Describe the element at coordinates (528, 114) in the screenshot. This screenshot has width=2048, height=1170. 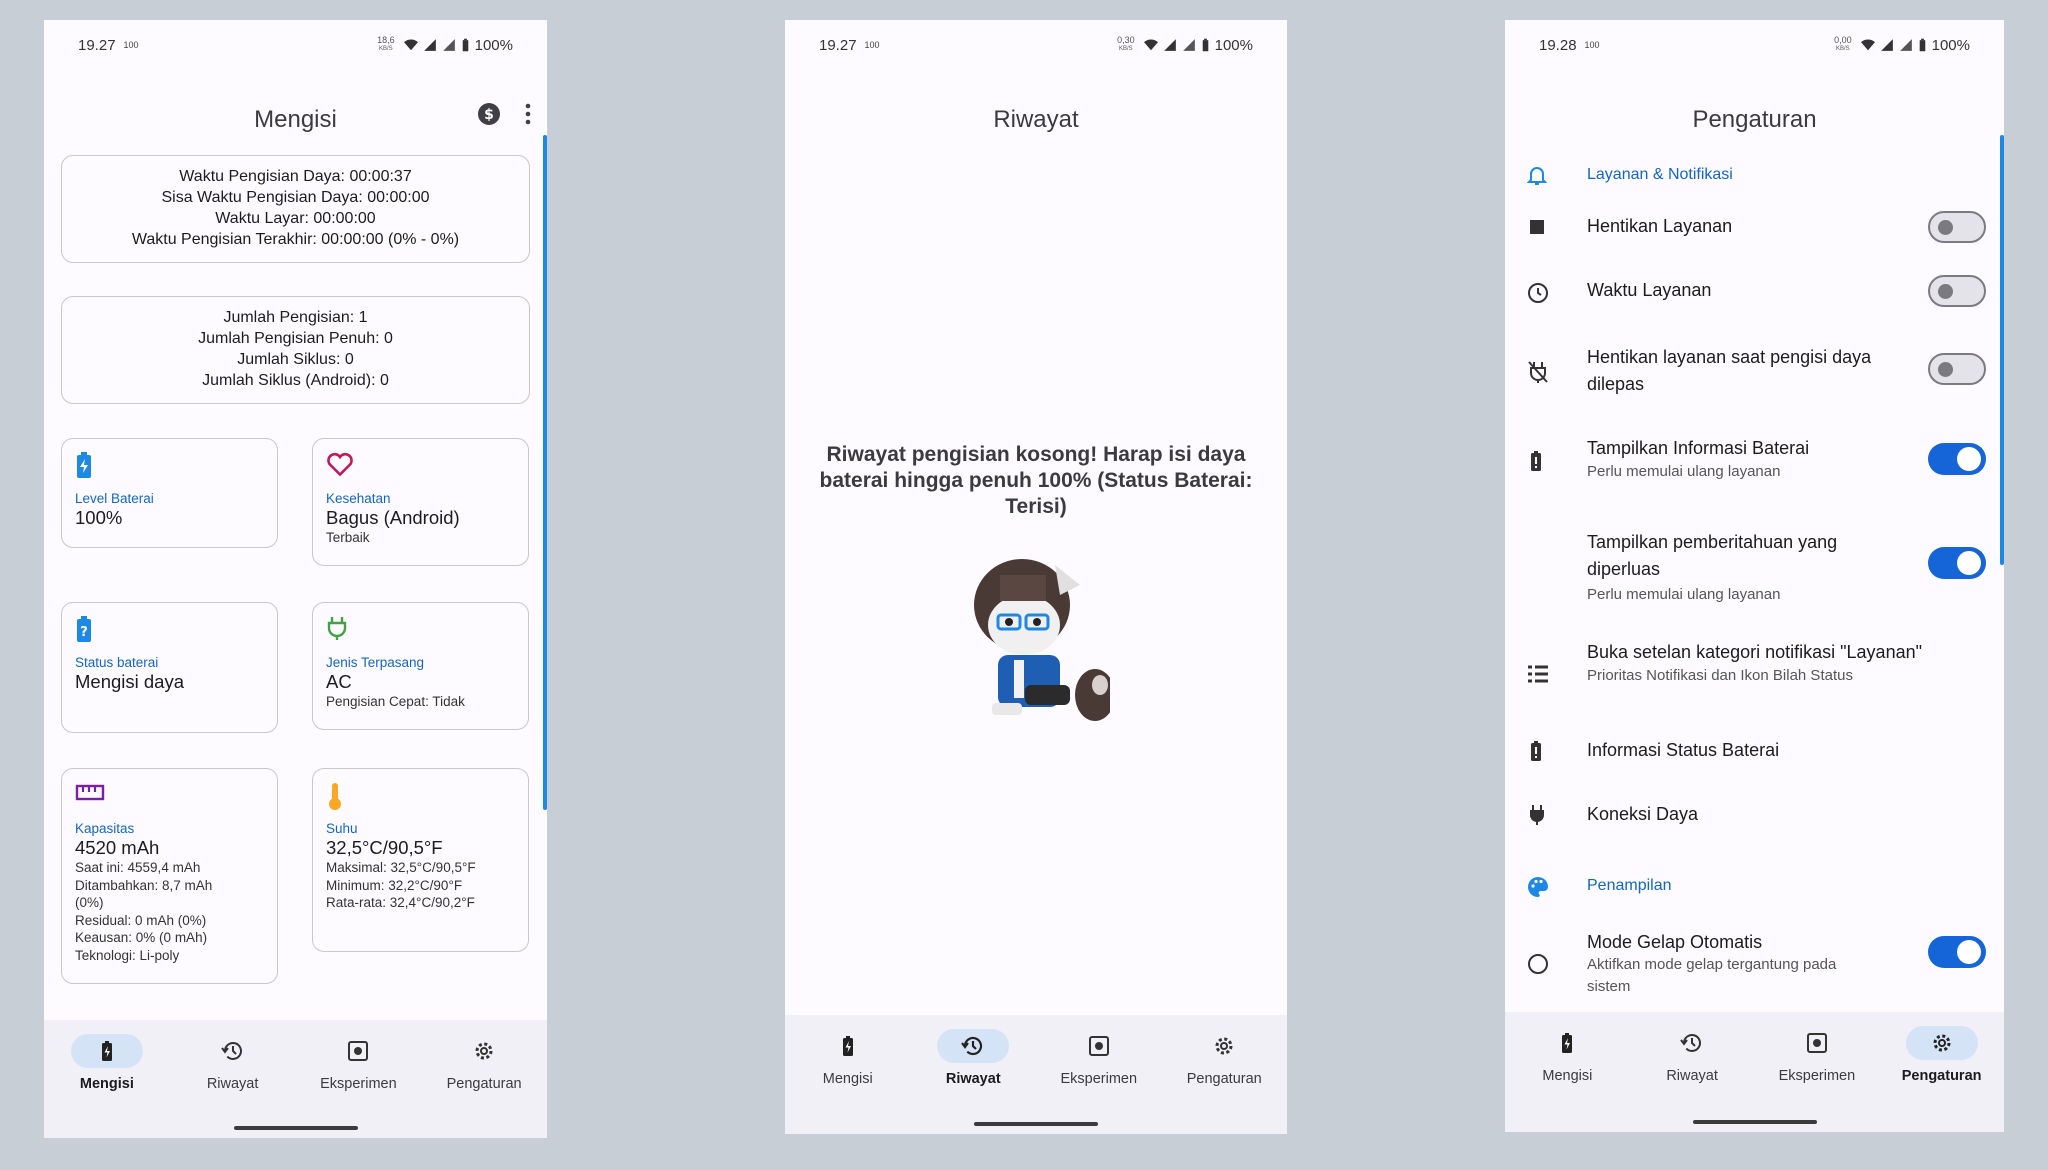
I see `more-vert-icon` at that location.